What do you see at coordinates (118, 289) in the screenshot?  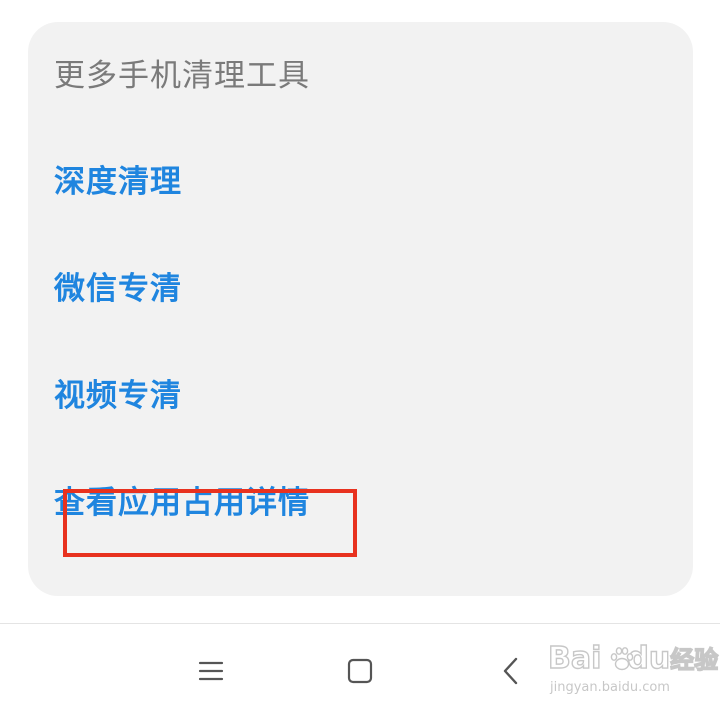 I see `wechat-clean-link: 微信专清` at bounding box center [118, 289].